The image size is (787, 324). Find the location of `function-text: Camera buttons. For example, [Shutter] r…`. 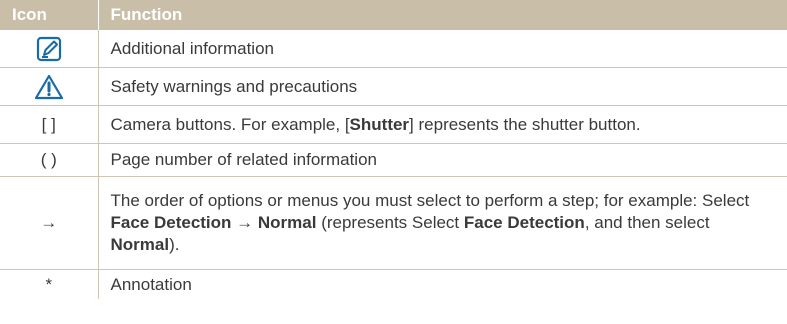

function-text: Camera buttons. For example, [Shutter] r… is located at coordinates (442, 124).